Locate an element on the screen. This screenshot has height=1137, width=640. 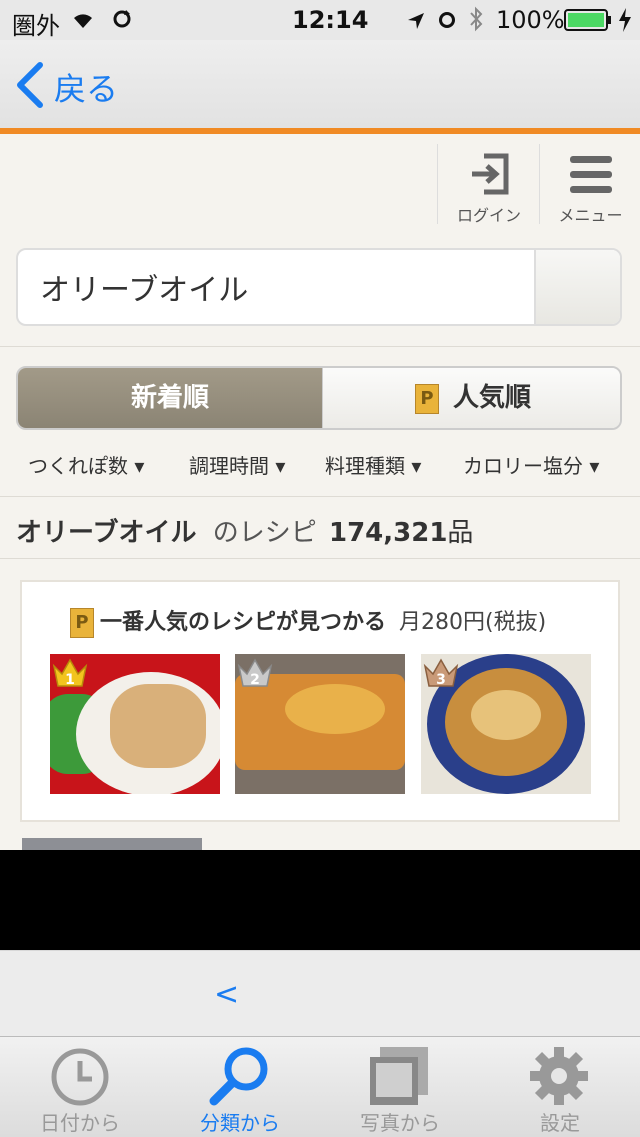
crown-silver-icon: 2 is located at coordinates (255, 673).